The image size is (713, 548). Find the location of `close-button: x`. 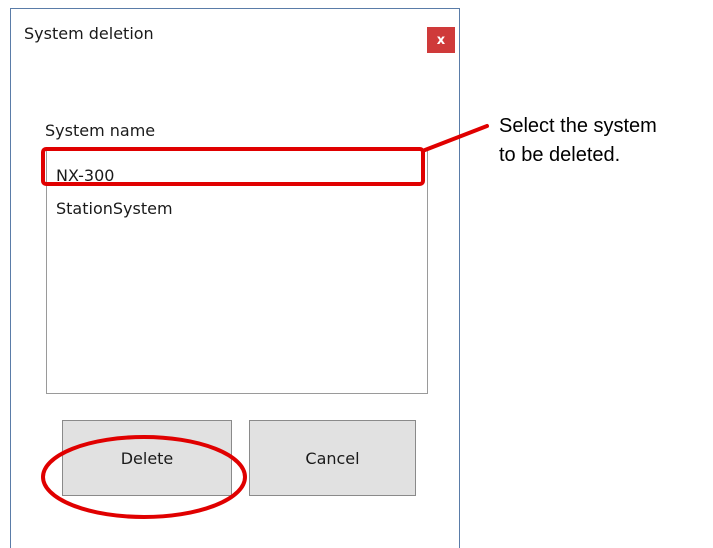

close-button: x is located at coordinates (441, 40).